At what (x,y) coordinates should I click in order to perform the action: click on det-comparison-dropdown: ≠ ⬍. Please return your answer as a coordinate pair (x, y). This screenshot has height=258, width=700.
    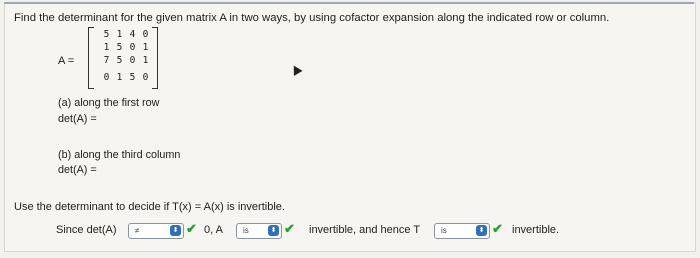
    Looking at the image, I should click on (156, 231).